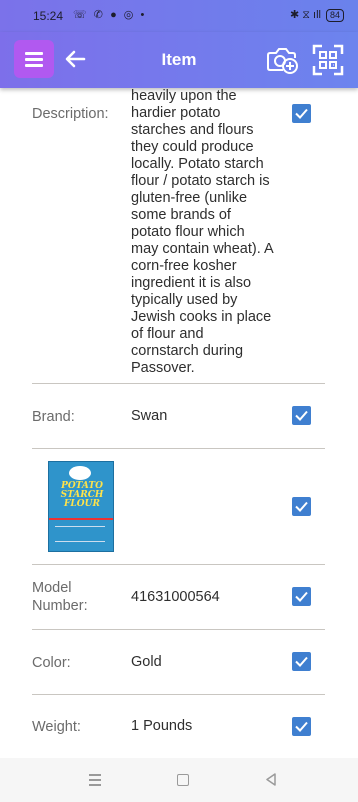  I want to click on description-line: may contain wheat). A, so click(202, 249).